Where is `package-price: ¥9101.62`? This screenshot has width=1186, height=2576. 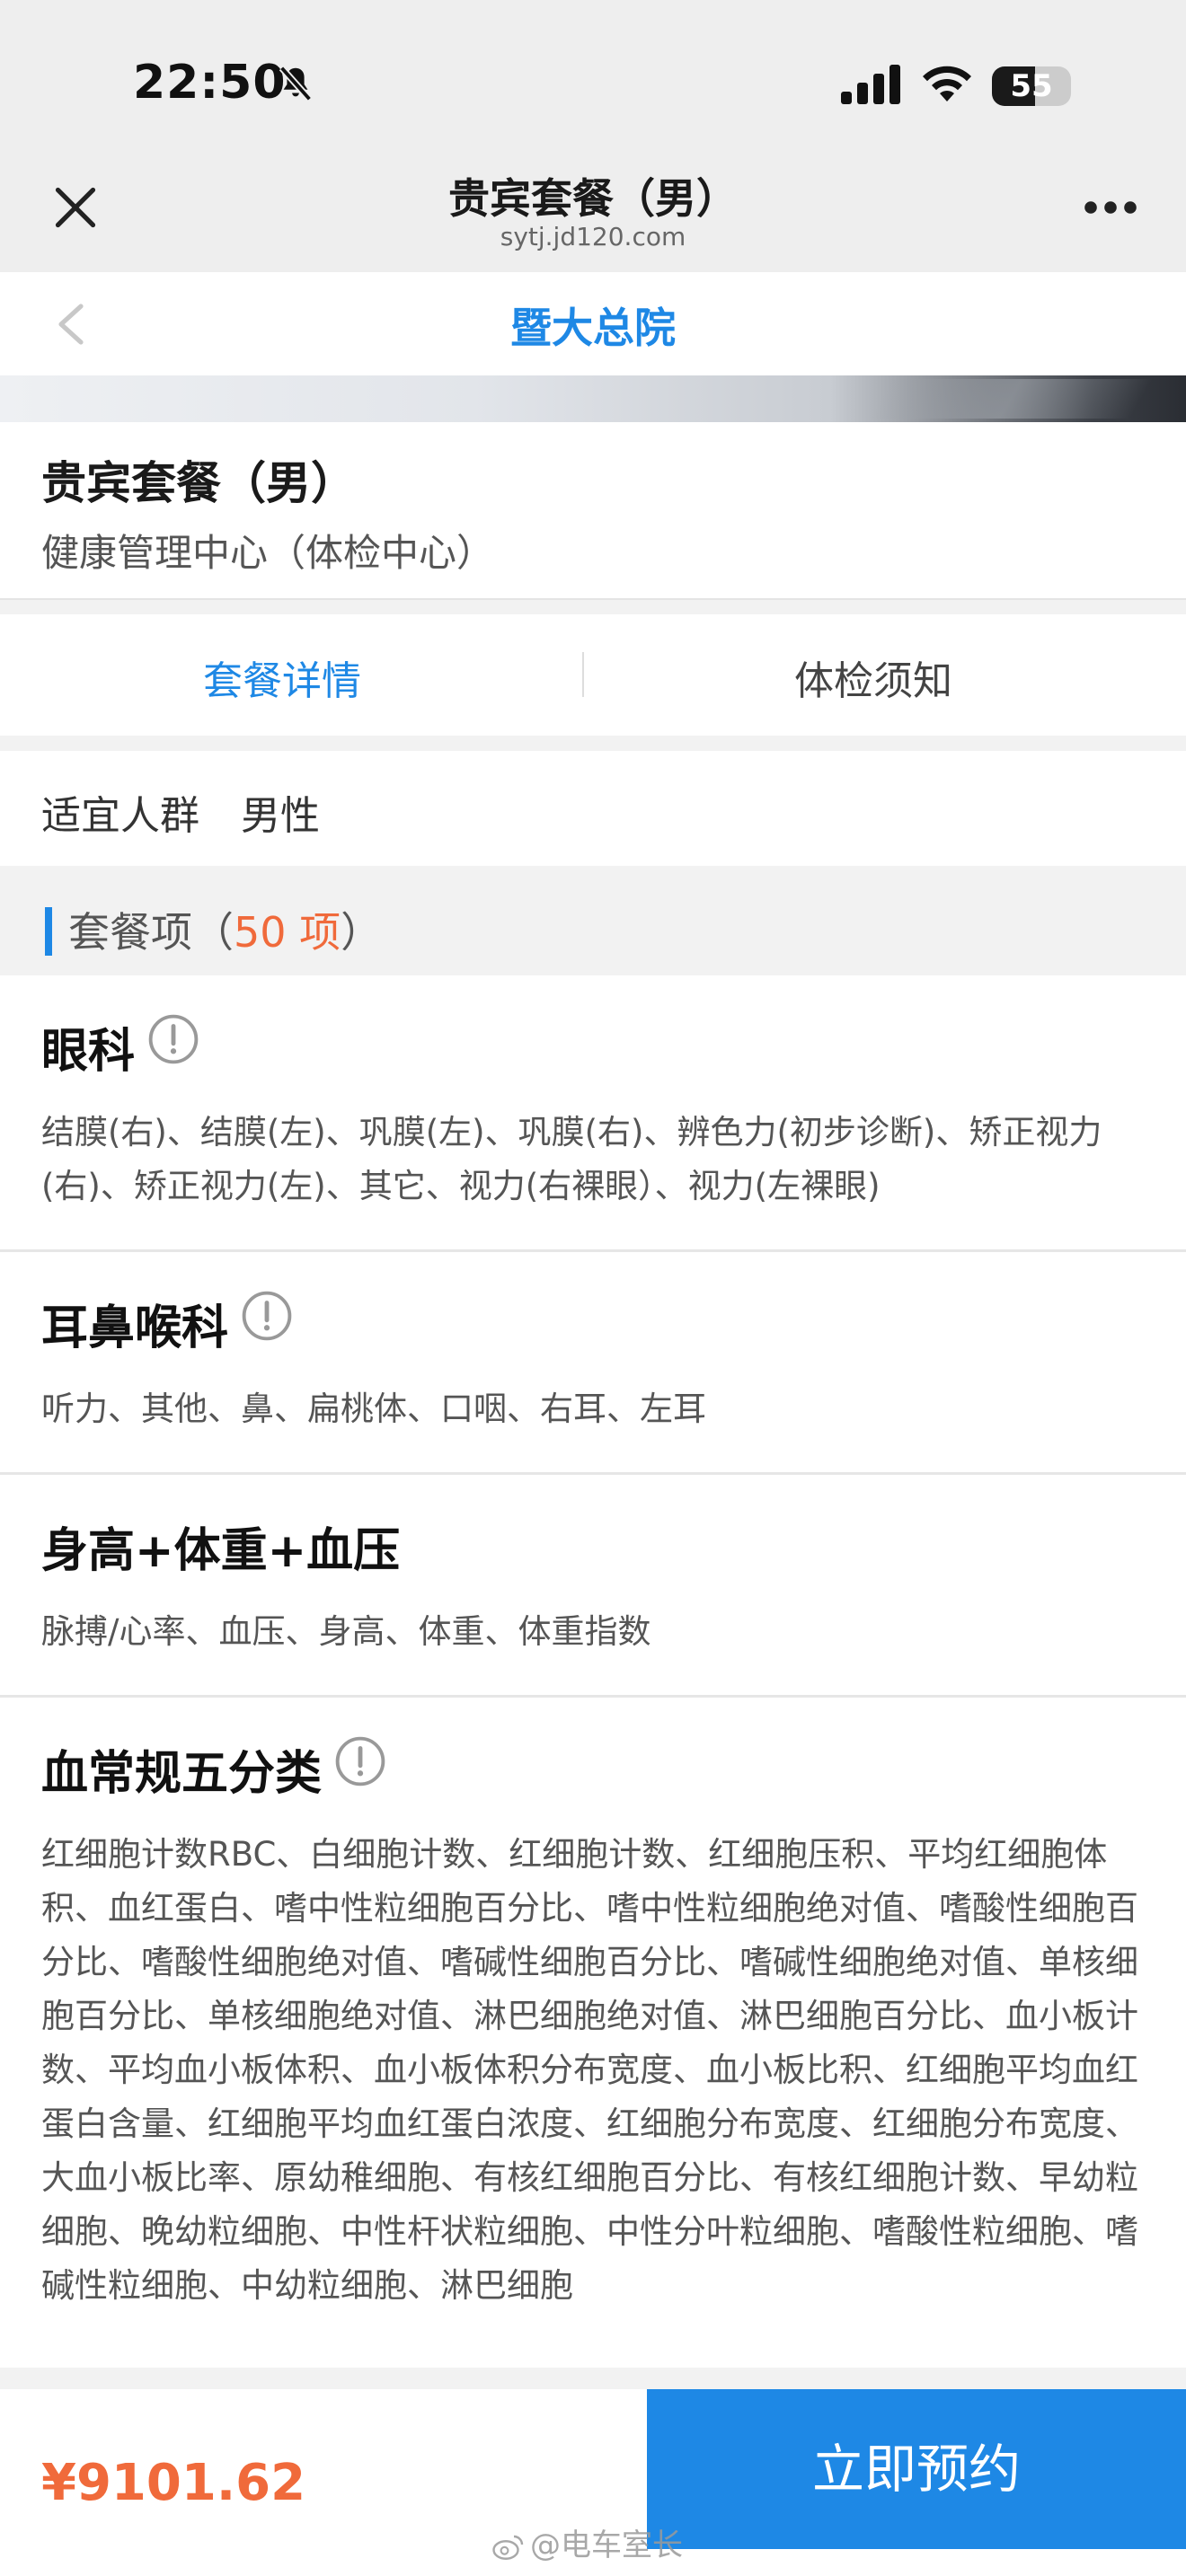
package-price: ¥9101.62 is located at coordinates (173, 2483).